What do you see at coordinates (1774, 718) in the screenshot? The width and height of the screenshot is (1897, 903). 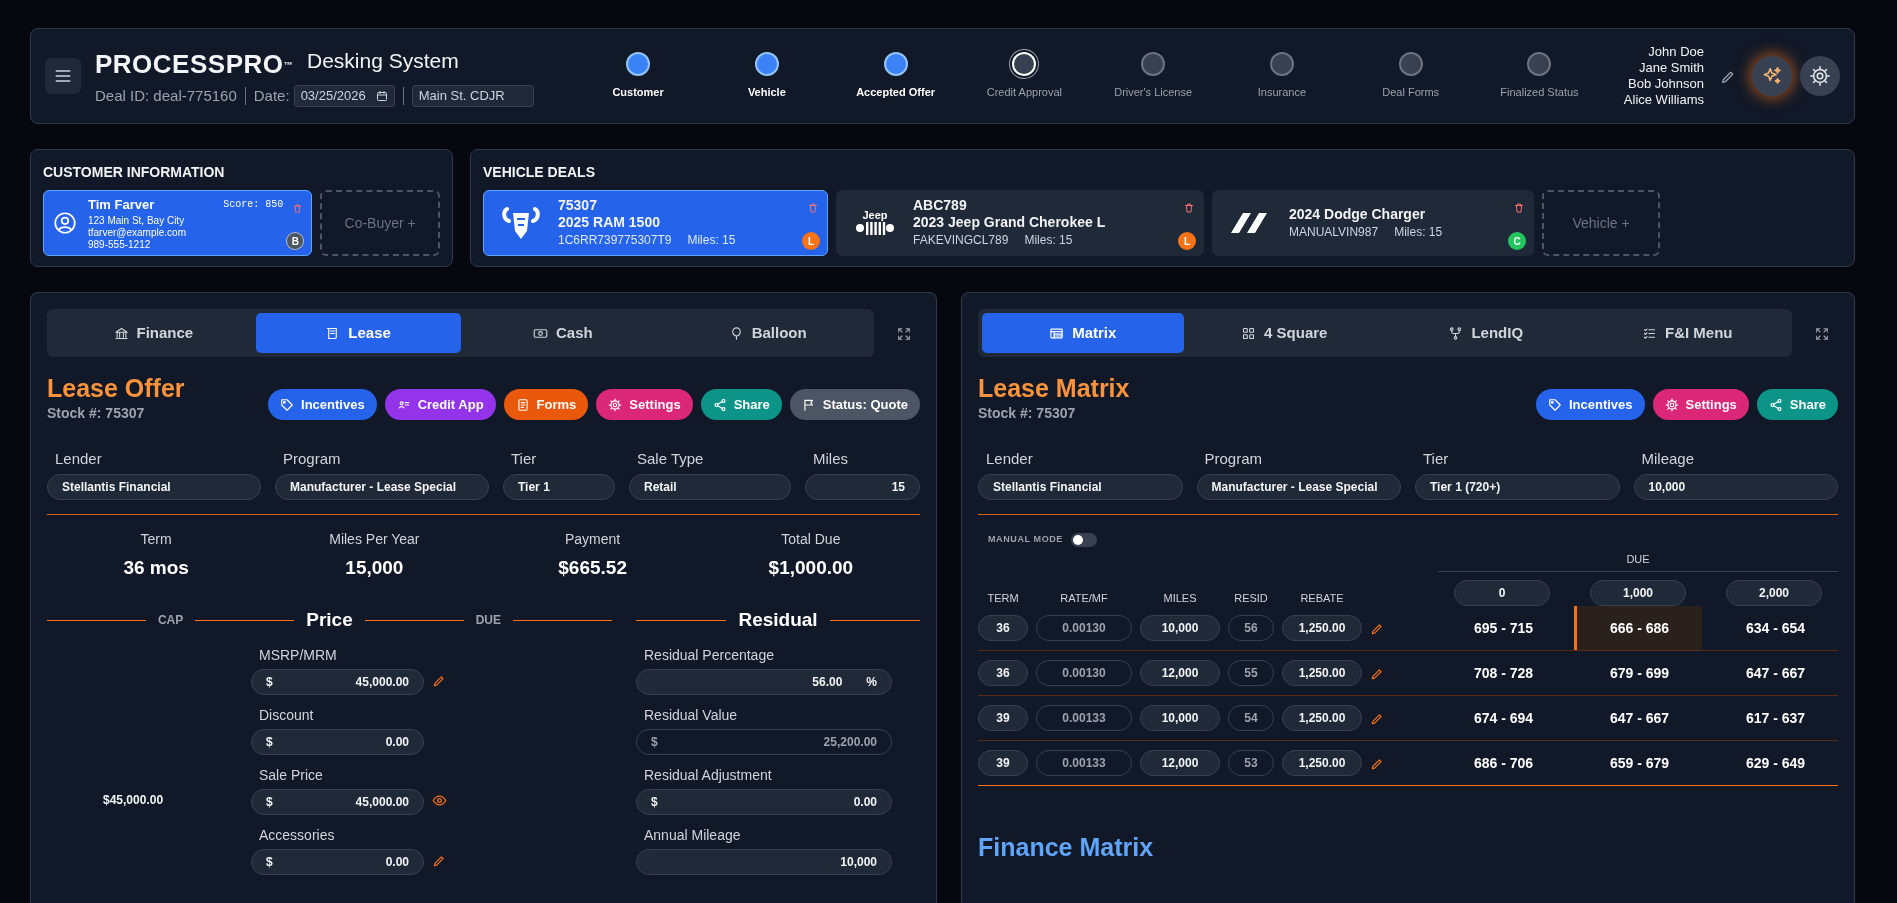 I see `payment-cell: 617 - 637` at bounding box center [1774, 718].